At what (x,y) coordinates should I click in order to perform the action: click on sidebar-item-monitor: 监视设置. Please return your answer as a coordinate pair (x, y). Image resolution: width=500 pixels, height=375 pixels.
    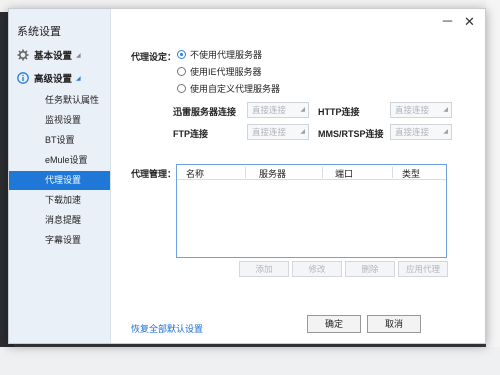
    Looking at the image, I should click on (59, 120).